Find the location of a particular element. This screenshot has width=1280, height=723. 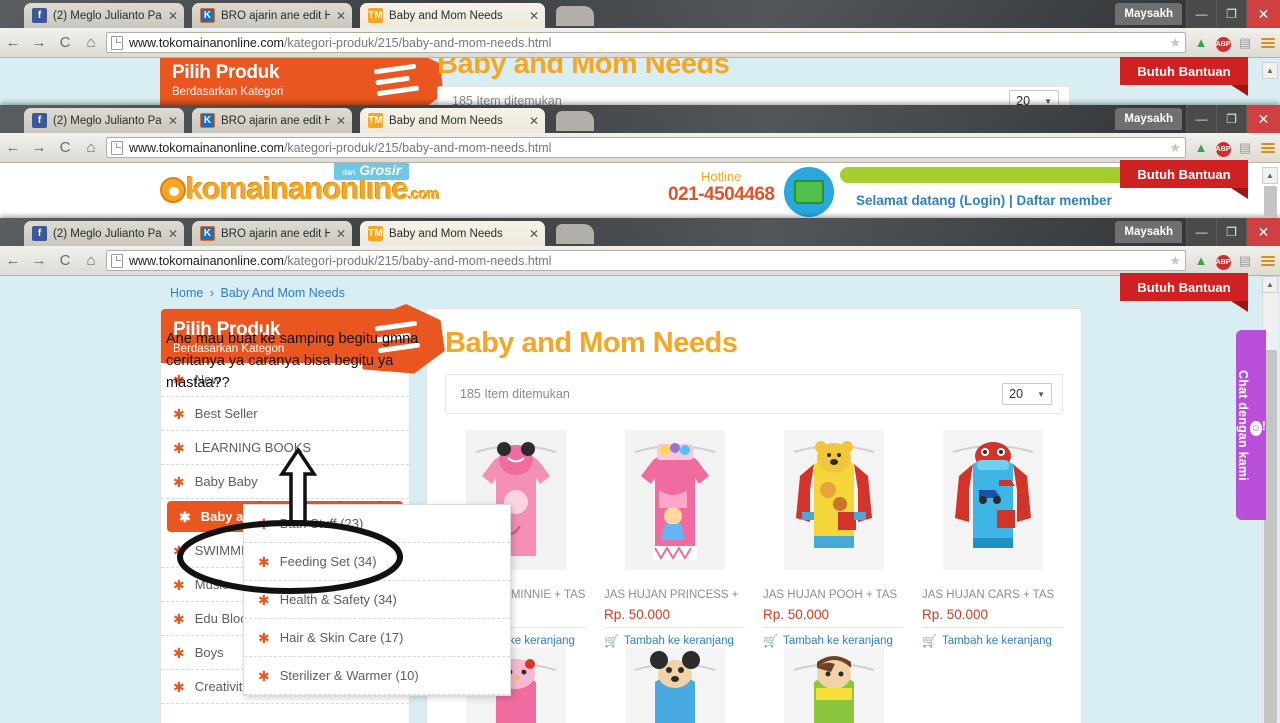

help-tab-front: Butuh Bantuan is located at coordinates (1184, 292).